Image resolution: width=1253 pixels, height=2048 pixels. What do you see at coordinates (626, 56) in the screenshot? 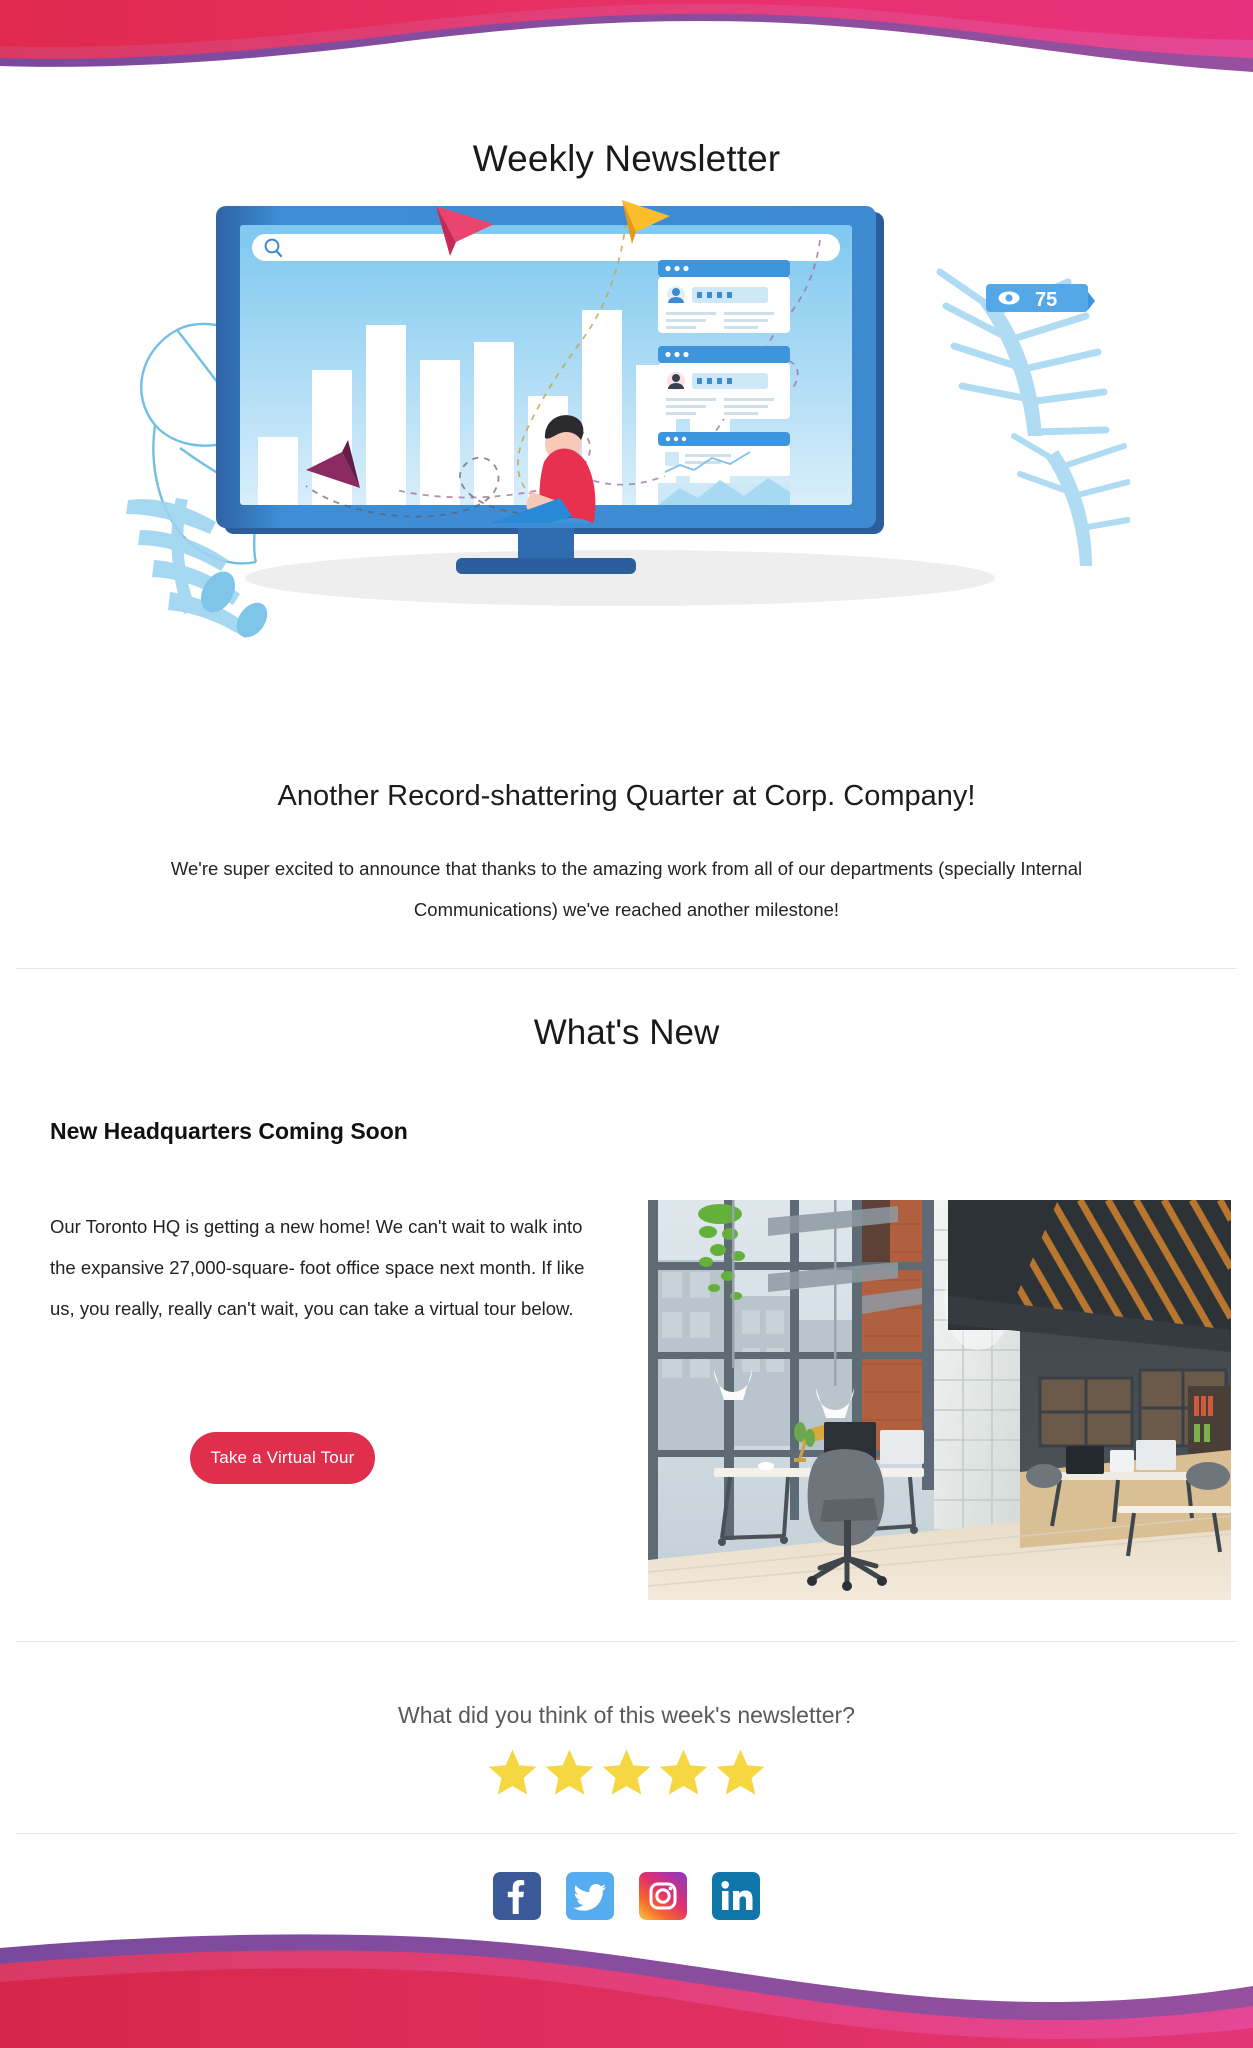
I see `header-wave-decoration` at bounding box center [626, 56].